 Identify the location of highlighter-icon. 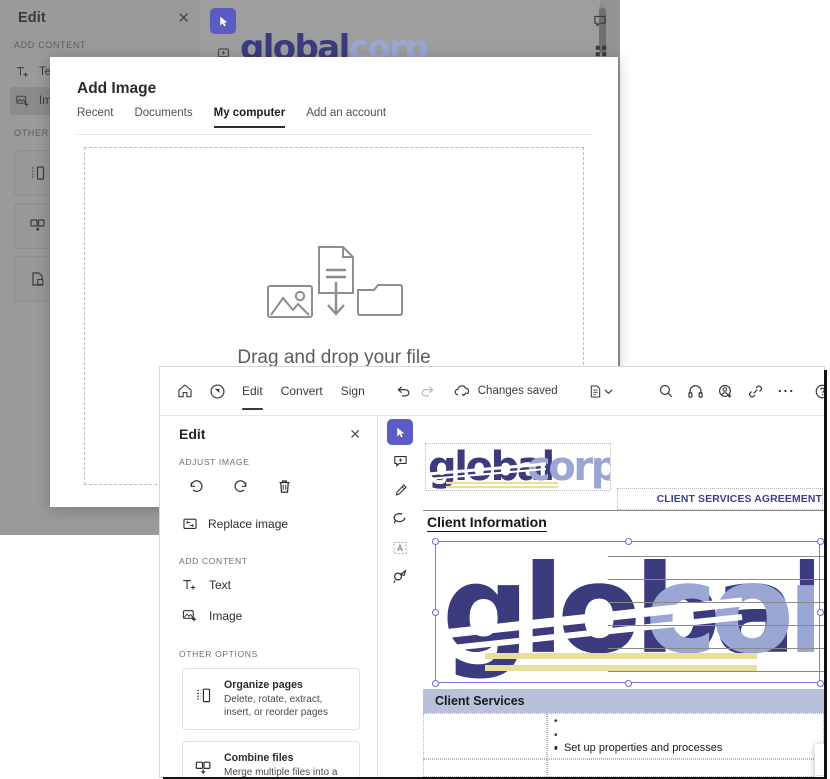
(401, 489).